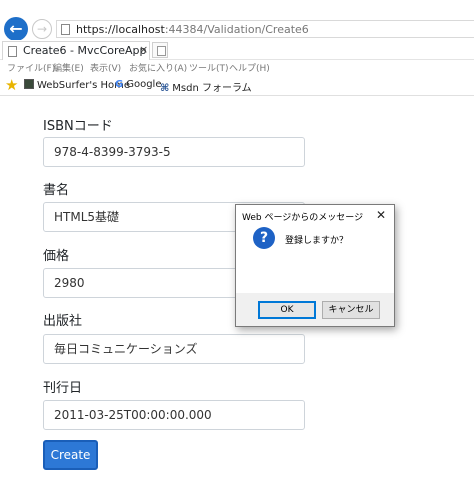 The width and height of the screenshot is (474, 481). I want to click on published-date-label: 刊行日, so click(63, 388).